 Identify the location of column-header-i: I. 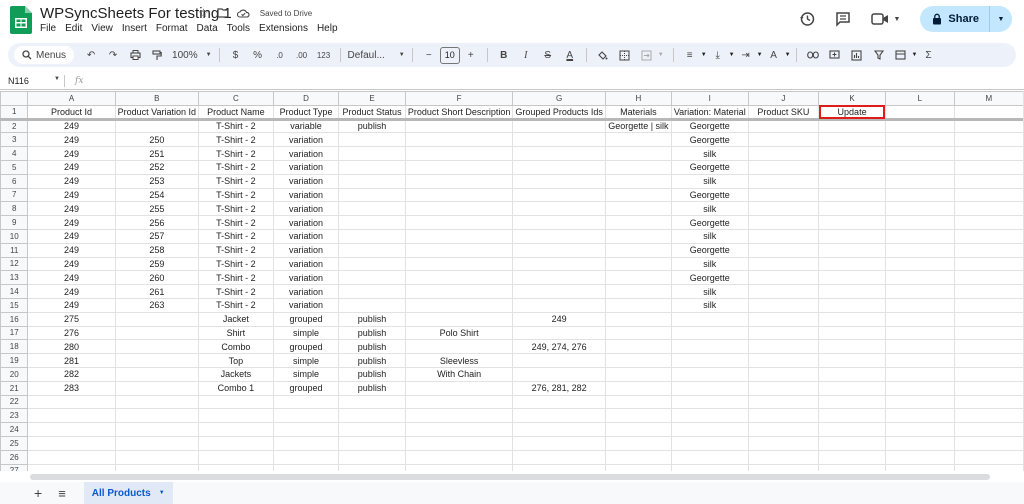
(709, 98).